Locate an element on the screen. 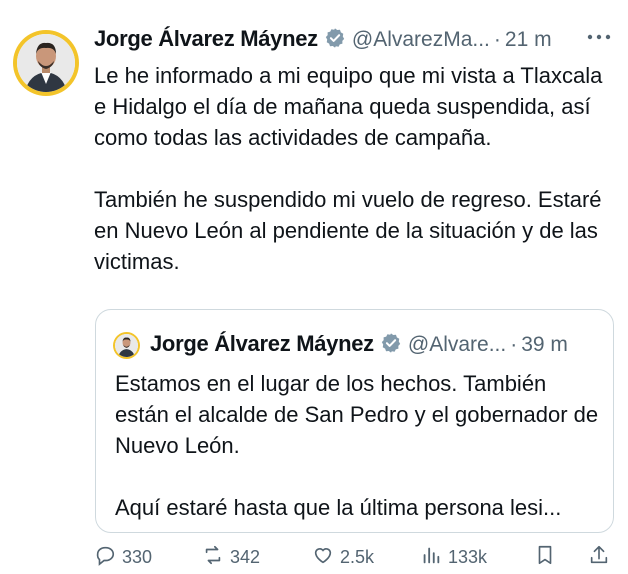 This screenshot has height=574, width=628. reply-count: 330 is located at coordinates (137, 557).